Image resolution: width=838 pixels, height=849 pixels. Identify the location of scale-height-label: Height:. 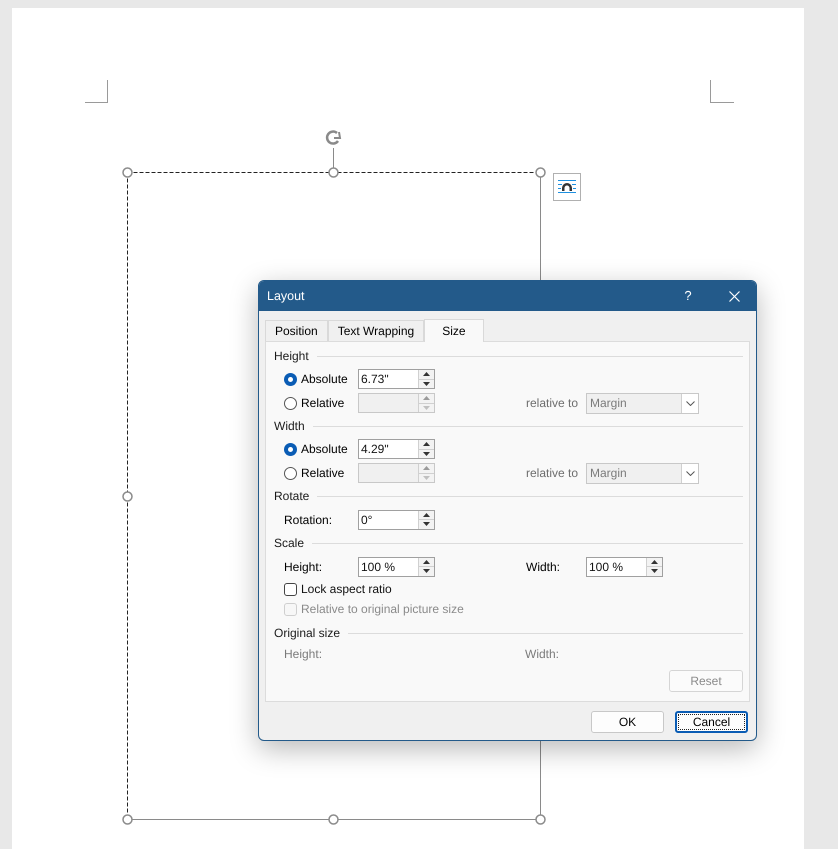
(304, 567).